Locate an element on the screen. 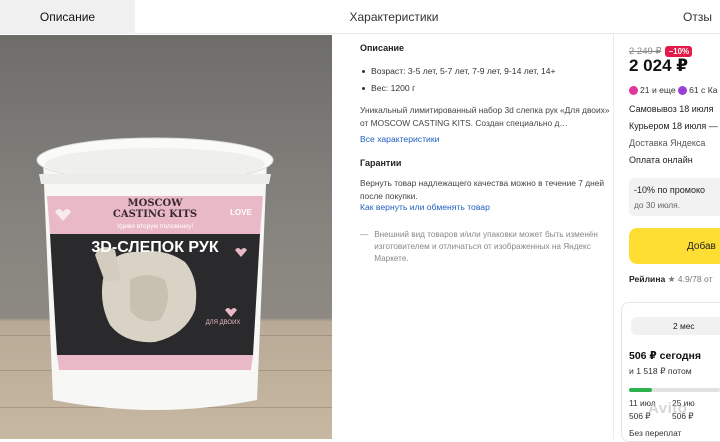  tab-characteristics: Характеристики is located at coordinates (394, 17).